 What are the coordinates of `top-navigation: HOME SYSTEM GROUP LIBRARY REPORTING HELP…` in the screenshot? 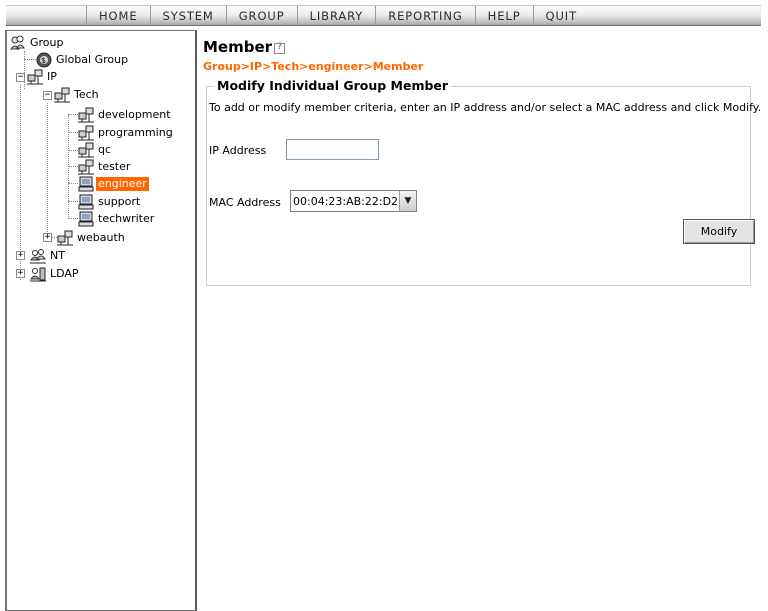 It's located at (384, 15).